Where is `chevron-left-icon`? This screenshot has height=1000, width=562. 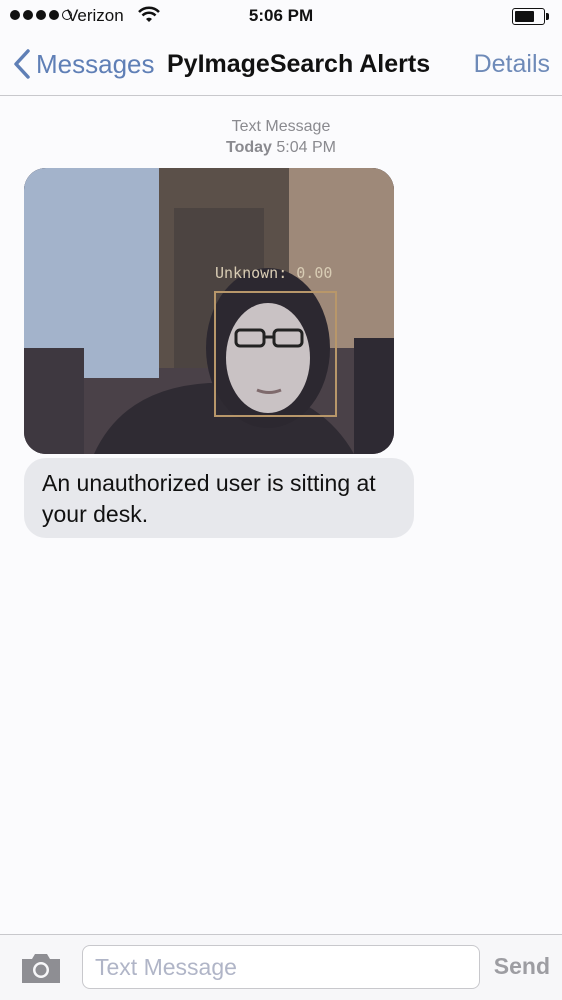 chevron-left-icon is located at coordinates (22, 64).